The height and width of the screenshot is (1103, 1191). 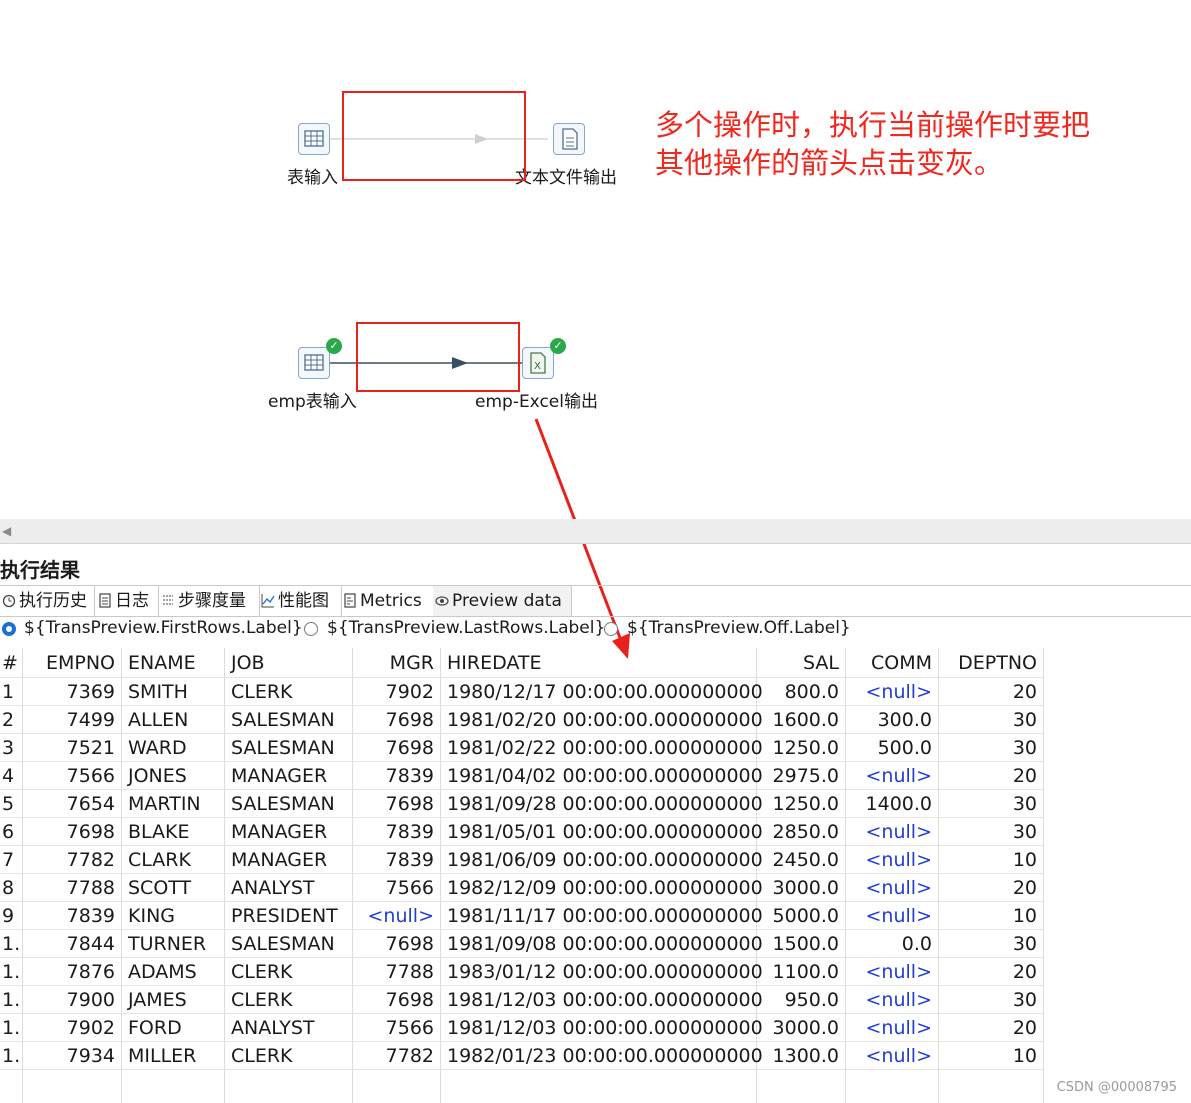 I want to click on cell-row-number: 3, so click(x=8, y=748).